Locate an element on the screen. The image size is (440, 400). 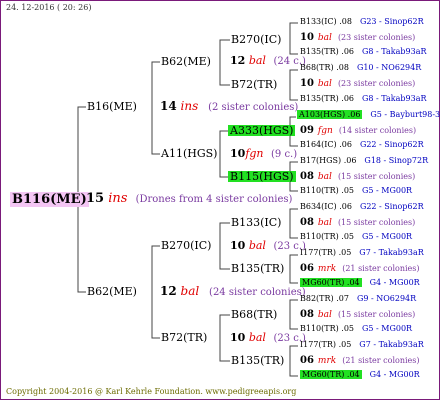
l4-ancestor-row: B133(IC) .08 G23 - Sinop62R is located at coordinates (362, 22).